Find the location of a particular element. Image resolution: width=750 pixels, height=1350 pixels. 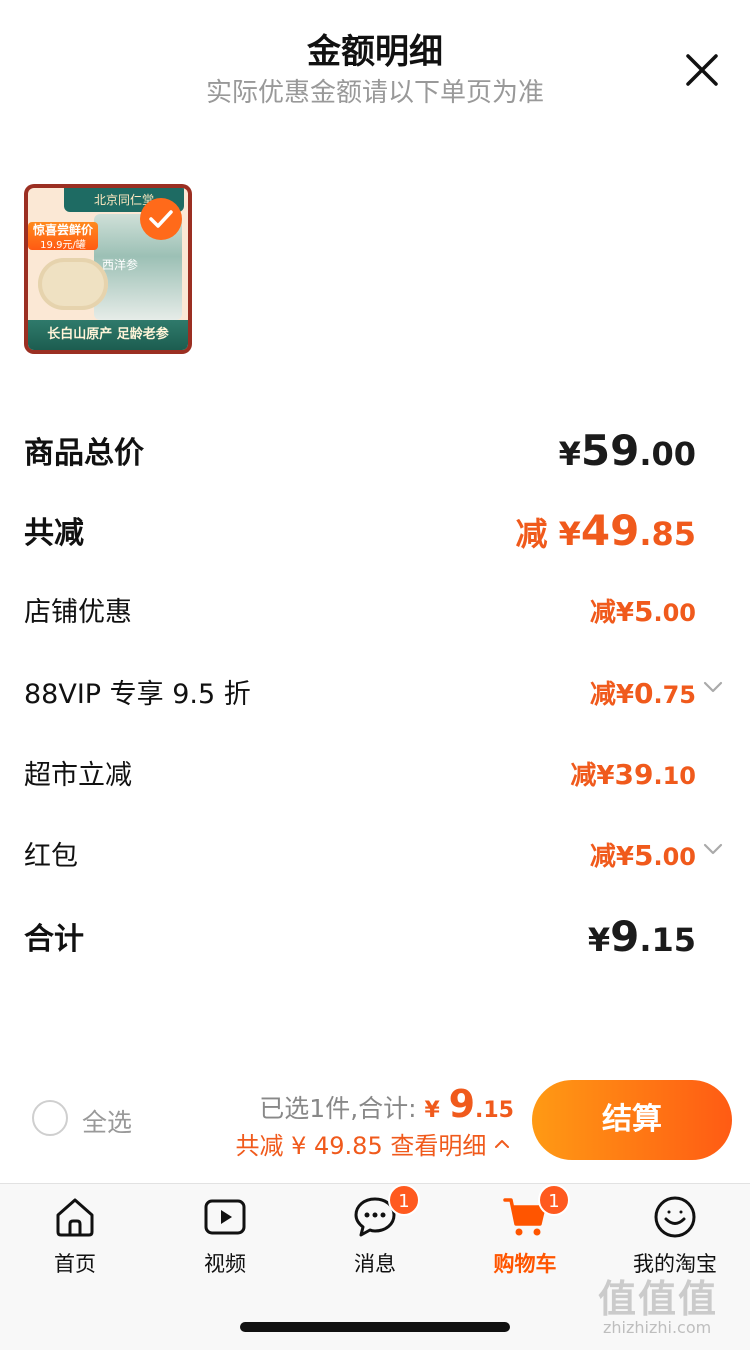

product-banner: 长白山原产 足龄老参 is located at coordinates (108, 335).